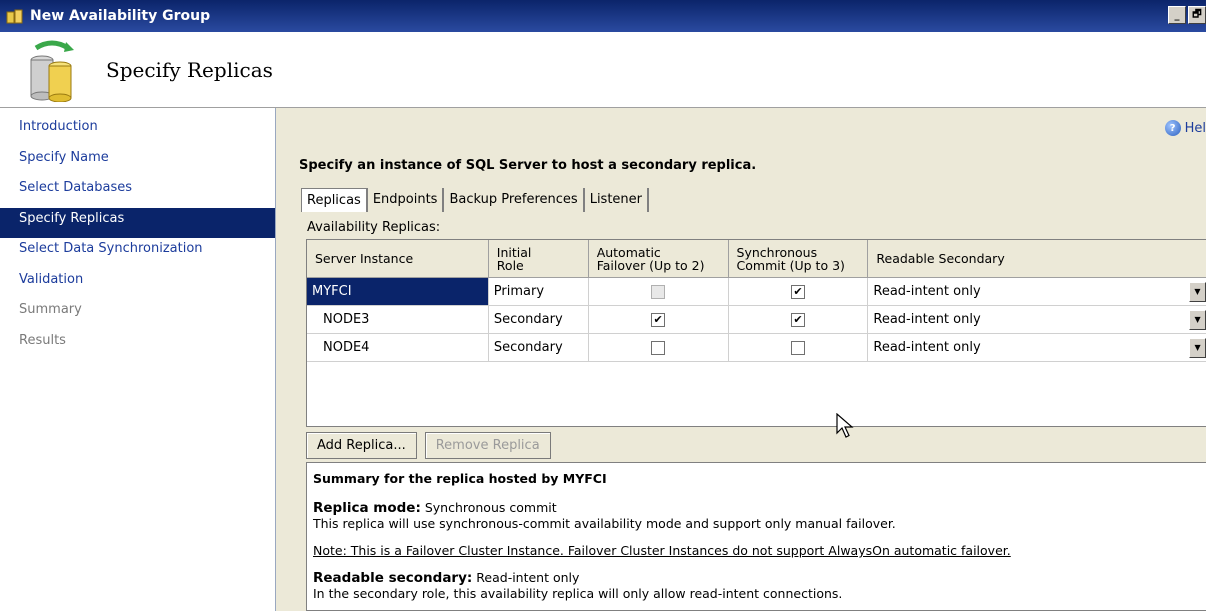  I want to click on nav-item-specify-replicas: Specify Replicas, so click(137, 222).